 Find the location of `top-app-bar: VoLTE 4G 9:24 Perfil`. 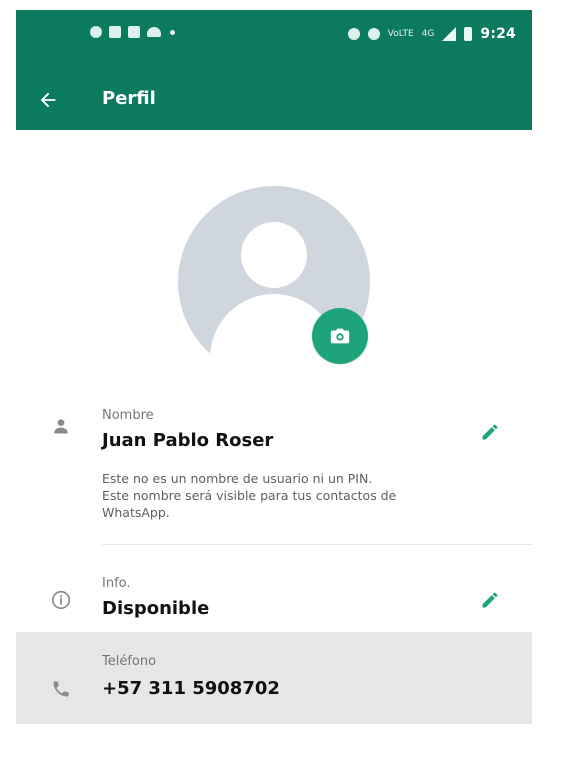

top-app-bar: VoLTE 4G 9:24 Perfil is located at coordinates (274, 70).